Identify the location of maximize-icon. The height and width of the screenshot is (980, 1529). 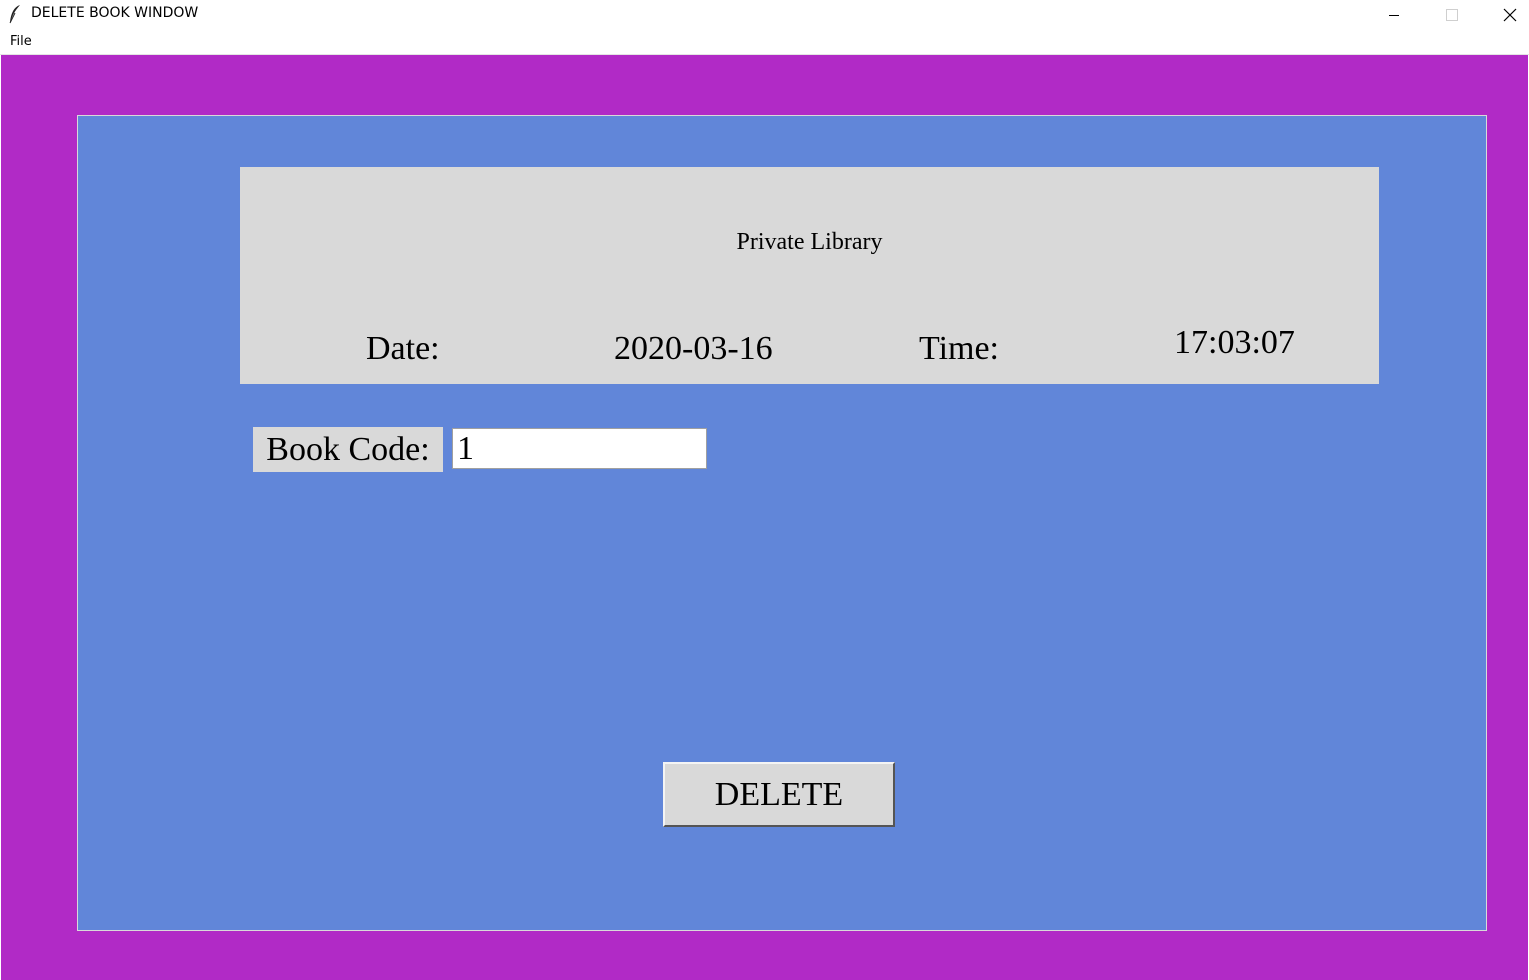
(1452, 14).